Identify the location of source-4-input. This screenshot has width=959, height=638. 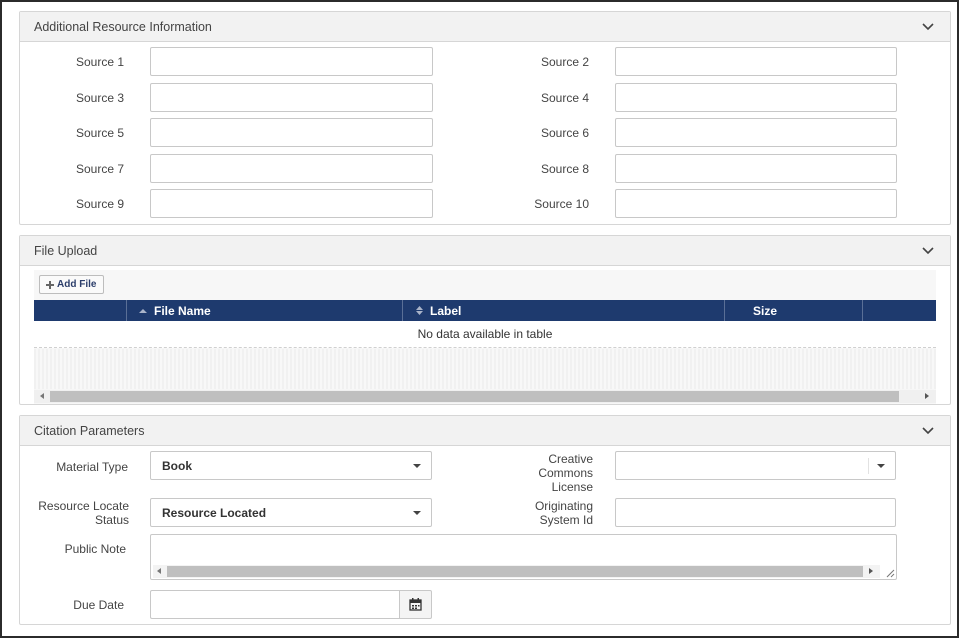
(756, 97).